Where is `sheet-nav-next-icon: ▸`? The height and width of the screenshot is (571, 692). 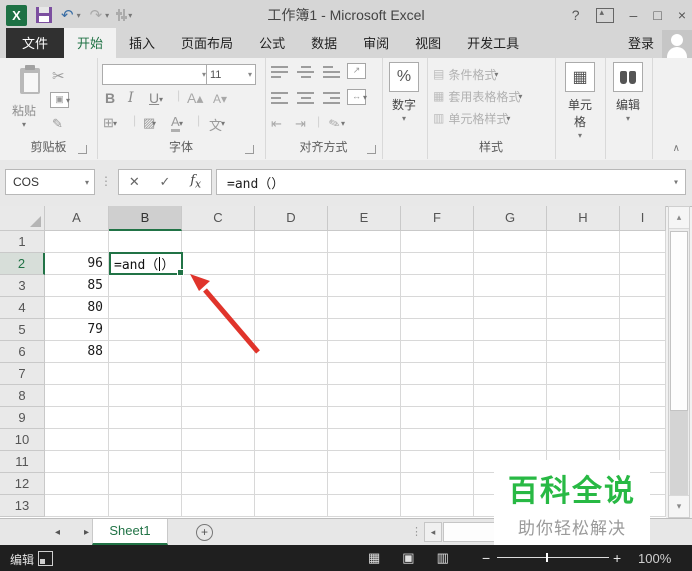 sheet-nav-next-icon: ▸ is located at coordinates (86, 532).